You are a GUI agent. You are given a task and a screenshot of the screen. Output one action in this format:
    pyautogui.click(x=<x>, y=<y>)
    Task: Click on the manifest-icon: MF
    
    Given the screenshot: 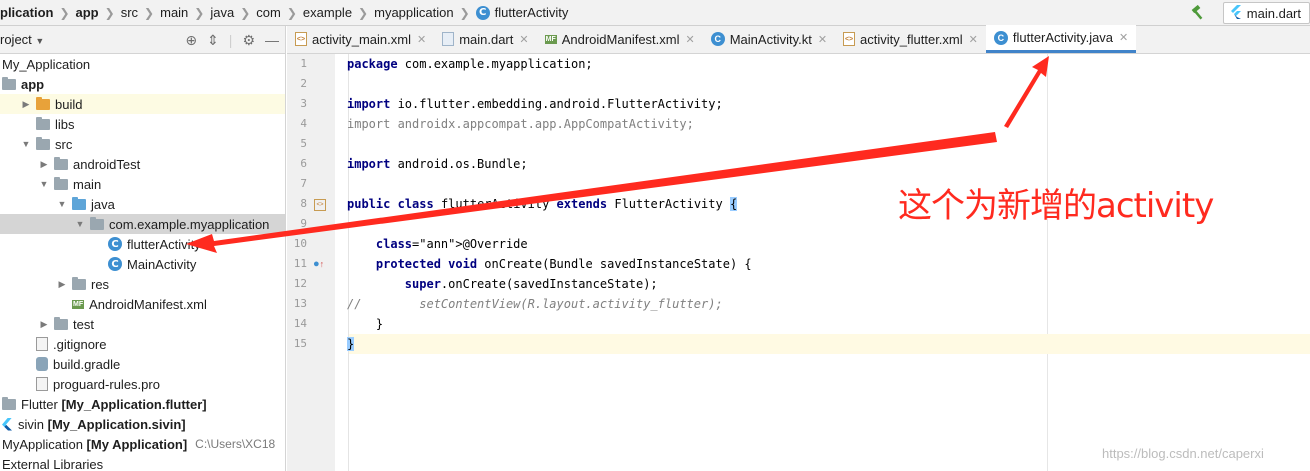 What is the action you would take?
    pyautogui.click(x=78, y=304)
    